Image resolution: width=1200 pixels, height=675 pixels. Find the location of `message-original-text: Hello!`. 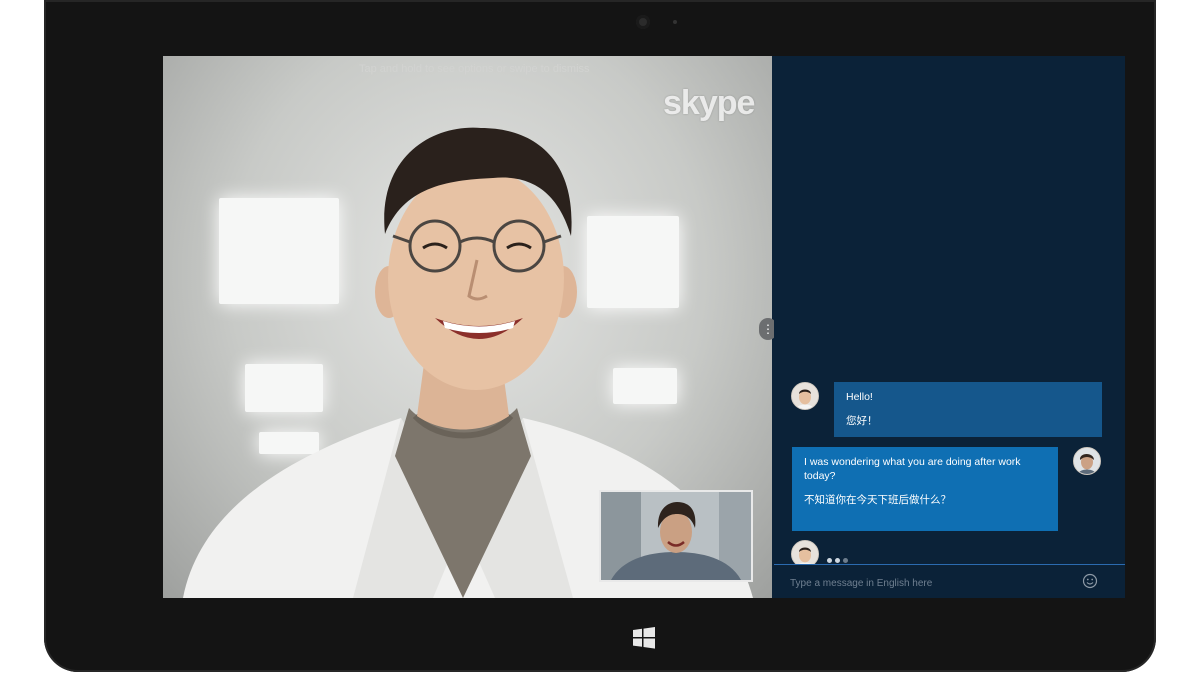

message-original-text: Hello! is located at coordinates (859, 397).